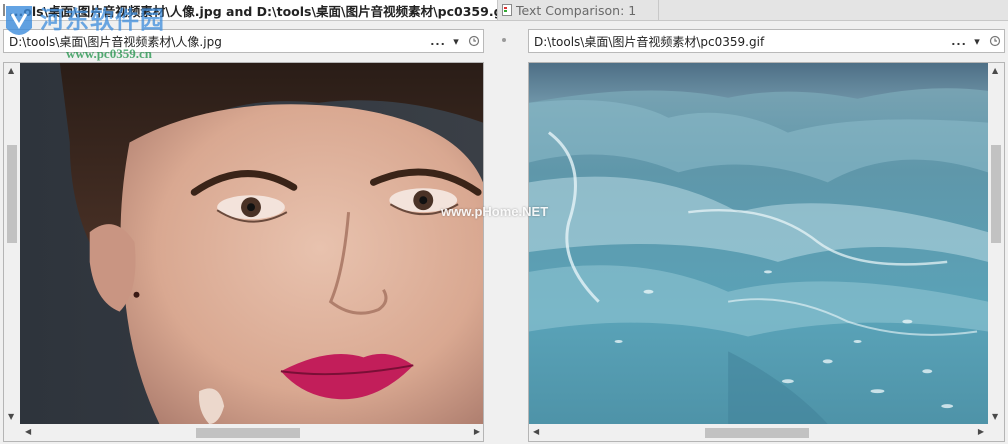 The width and height of the screenshot is (1008, 444). Describe the element at coordinates (977, 41) in the screenshot. I see `right-dropdown-button: ▾` at that location.